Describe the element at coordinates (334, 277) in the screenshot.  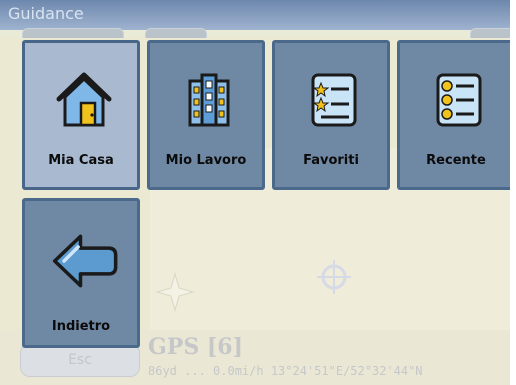
I see `crosshair-icon` at that location.